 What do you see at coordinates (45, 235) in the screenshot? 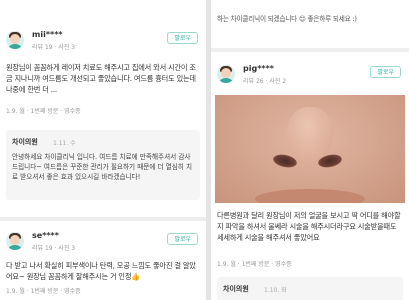
I see `review-username: se****` at bounding box center [45, 235].